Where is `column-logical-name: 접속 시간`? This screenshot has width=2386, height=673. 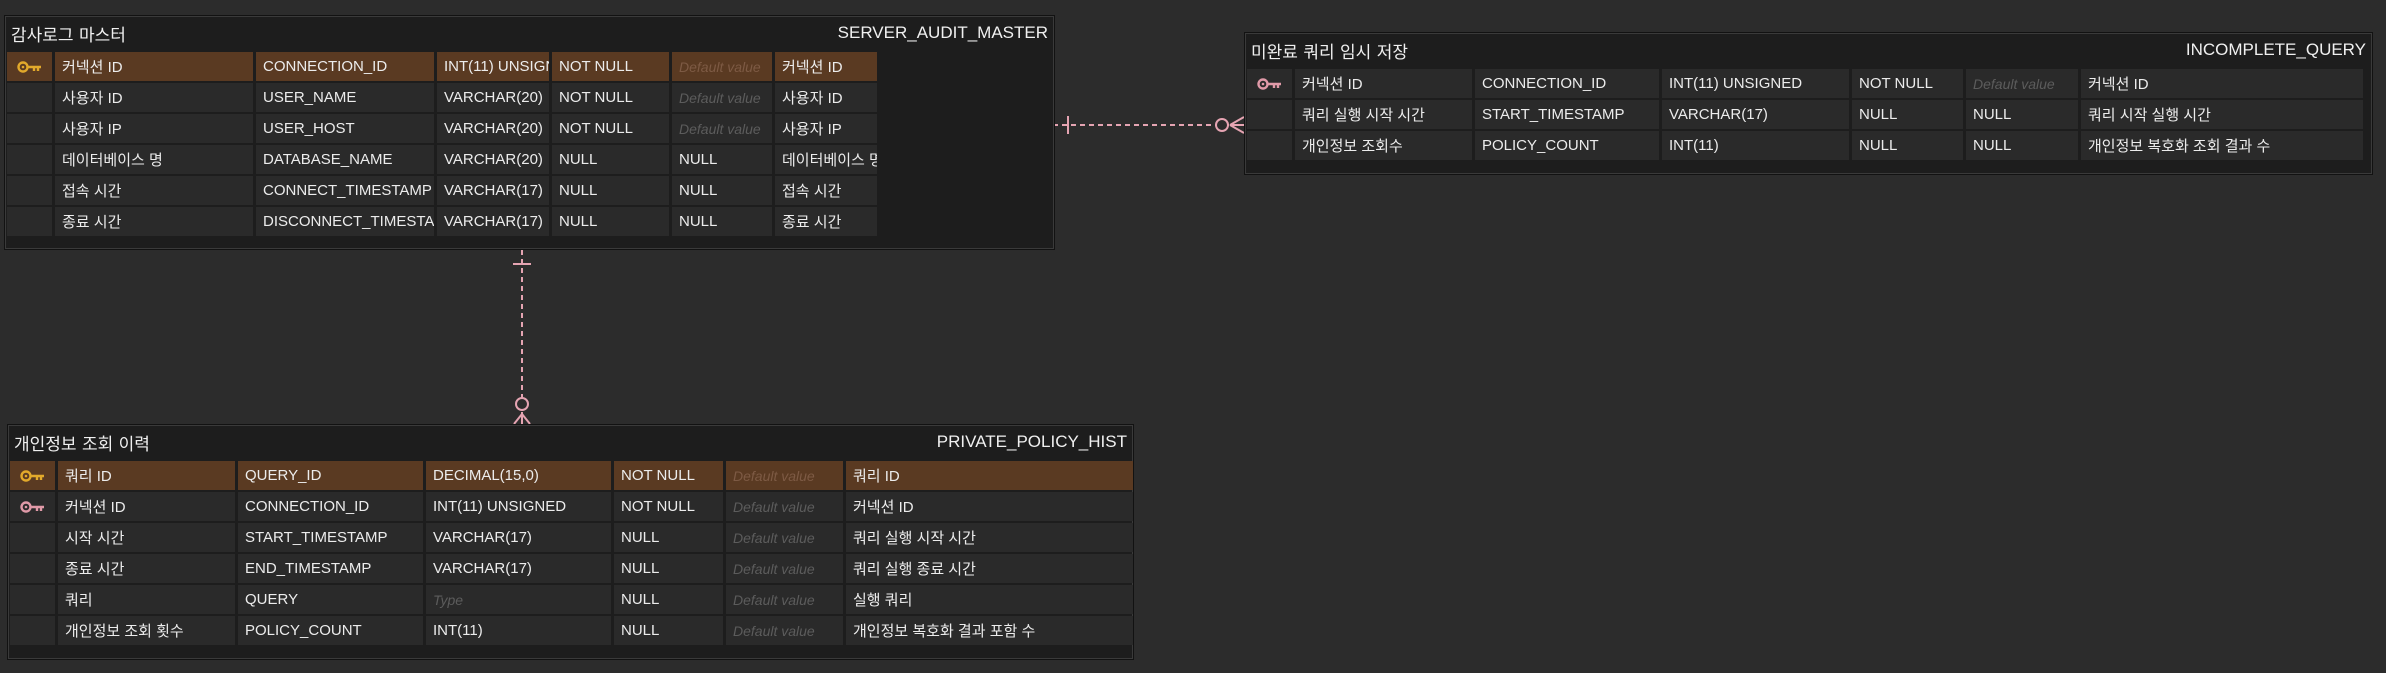
column-logical-name: 접속 시간 is located at coordinates (154, 190).